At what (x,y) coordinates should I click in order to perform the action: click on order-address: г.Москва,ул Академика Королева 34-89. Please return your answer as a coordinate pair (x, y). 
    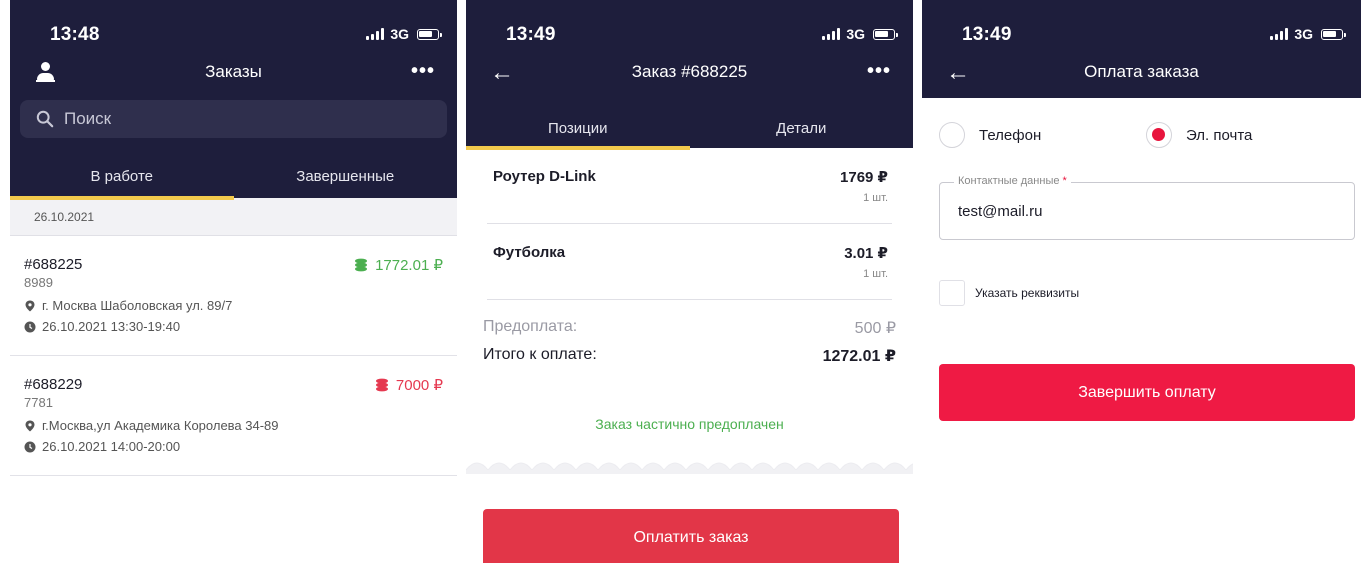
    Looking at the image, I should click on (233, 425).